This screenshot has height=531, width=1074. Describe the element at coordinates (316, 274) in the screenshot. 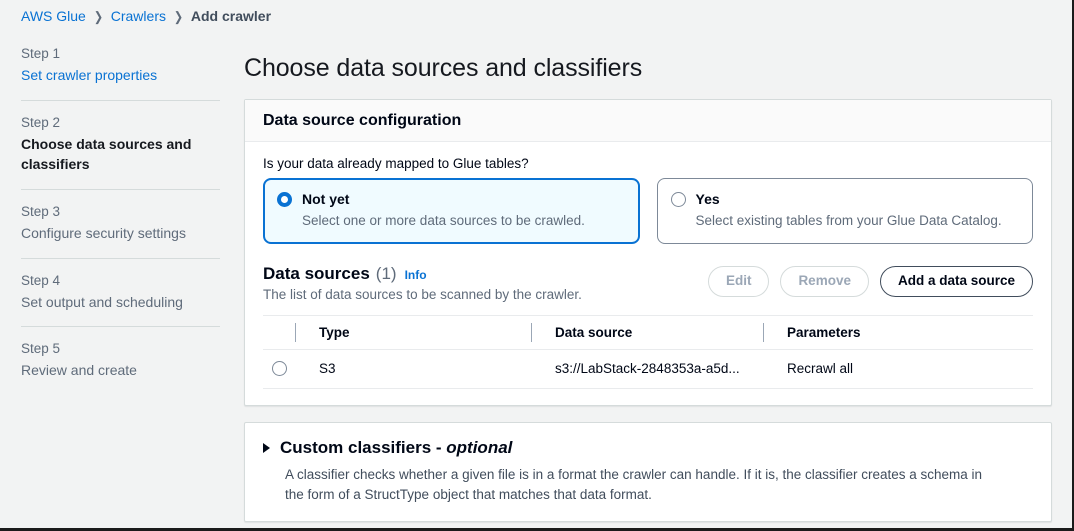

I see `data-sources-title: Data sources` at that location.